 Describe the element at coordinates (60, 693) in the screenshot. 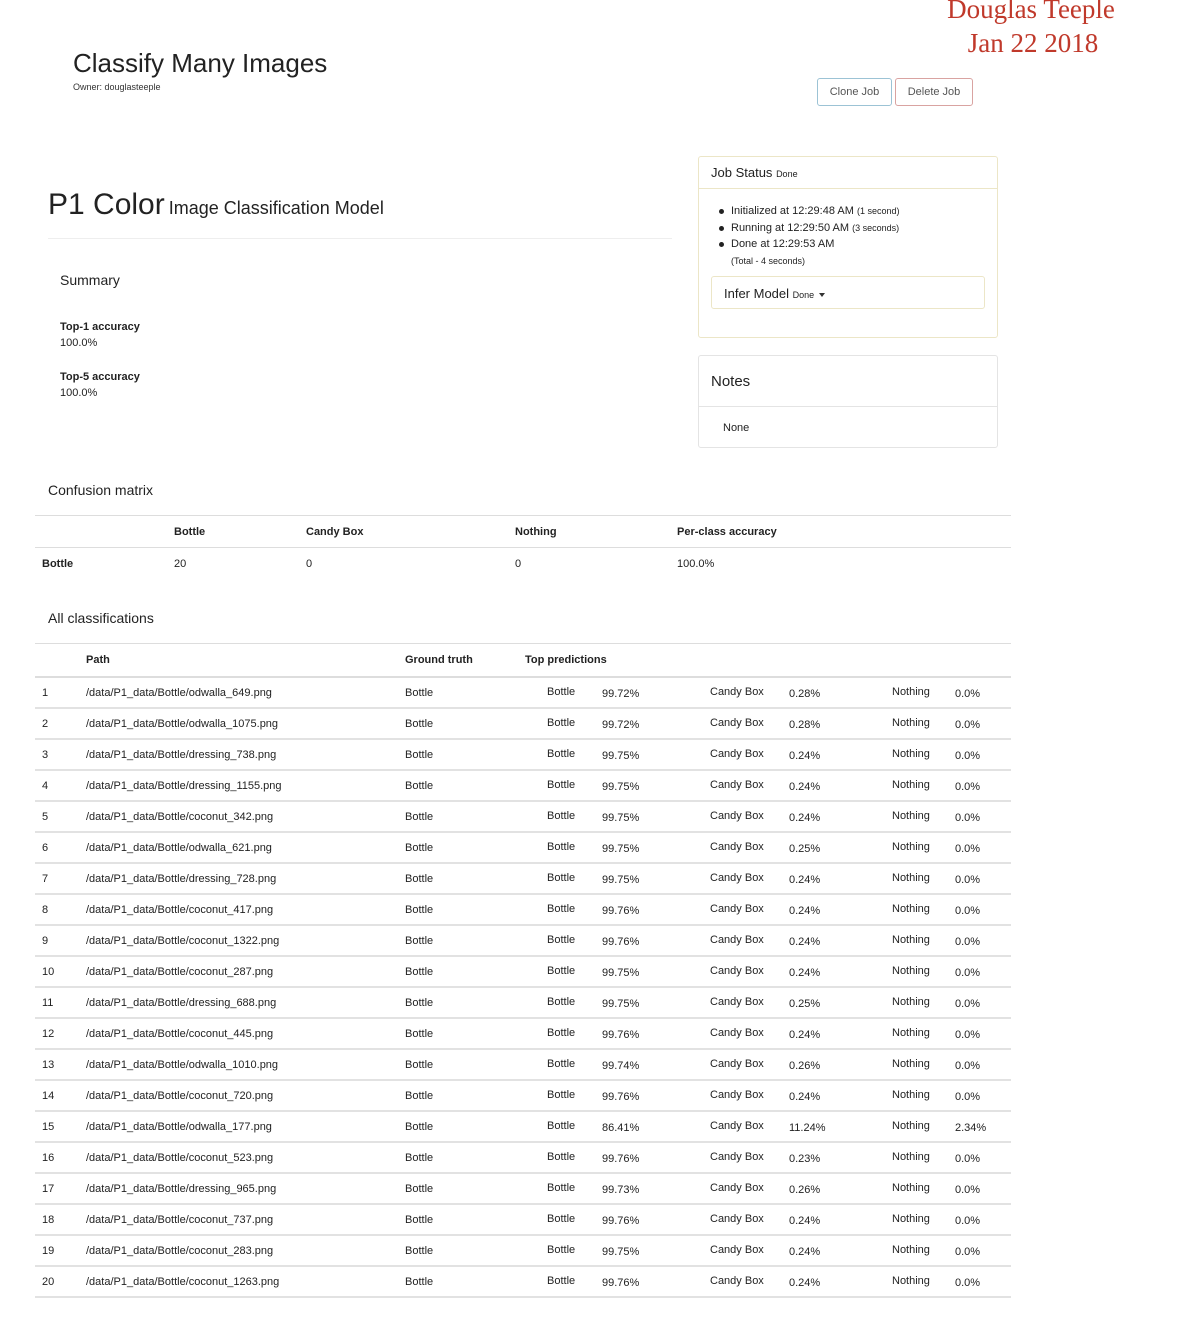

I see `row-number: 1` at that location.